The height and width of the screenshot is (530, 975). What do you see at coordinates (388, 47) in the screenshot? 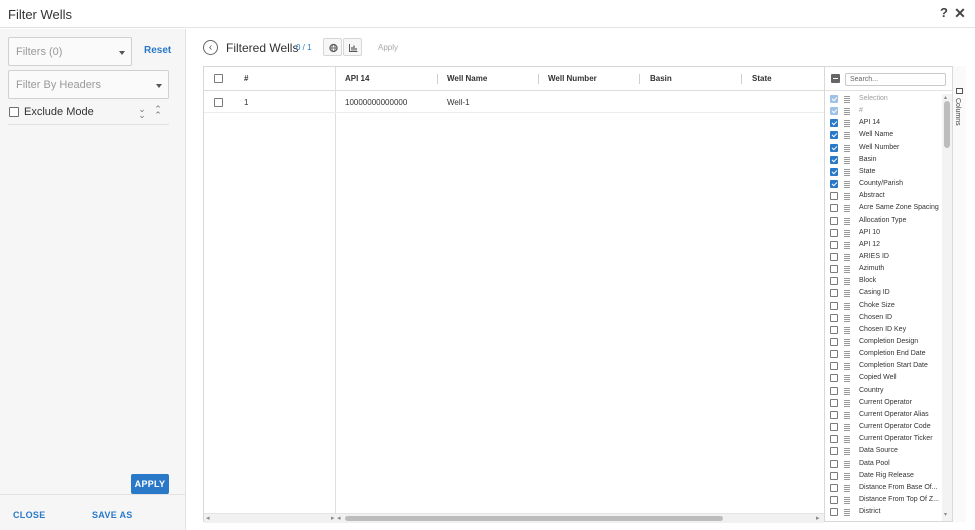
I see `apply-link: Apply` at bounding box center [388, 47].